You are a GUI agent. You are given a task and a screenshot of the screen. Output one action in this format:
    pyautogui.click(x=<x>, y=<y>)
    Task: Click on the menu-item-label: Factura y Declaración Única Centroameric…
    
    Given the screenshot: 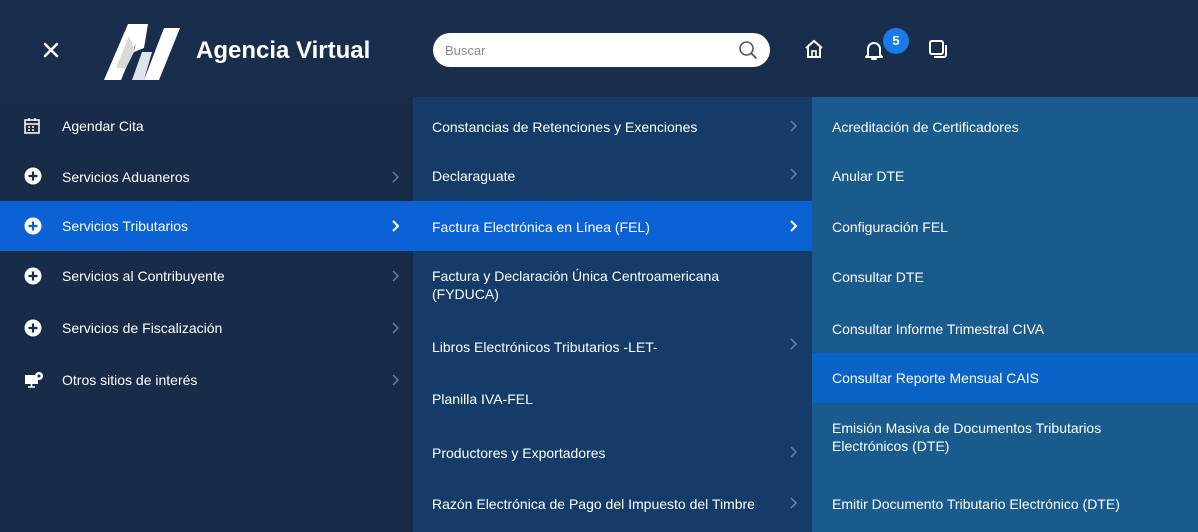 What is the action you would take?
    pyautogui.click(x=576, y=285)
    